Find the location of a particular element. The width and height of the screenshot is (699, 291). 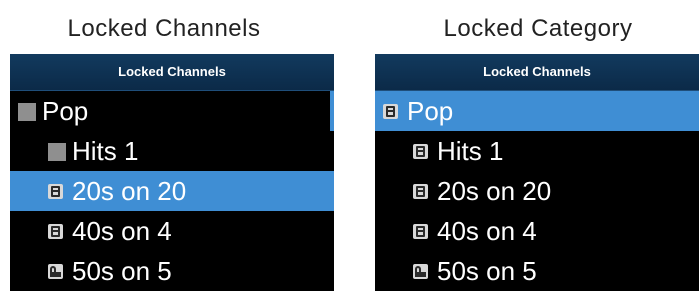

left-list-item-pop: Pop is located at coordinates (172, 111).